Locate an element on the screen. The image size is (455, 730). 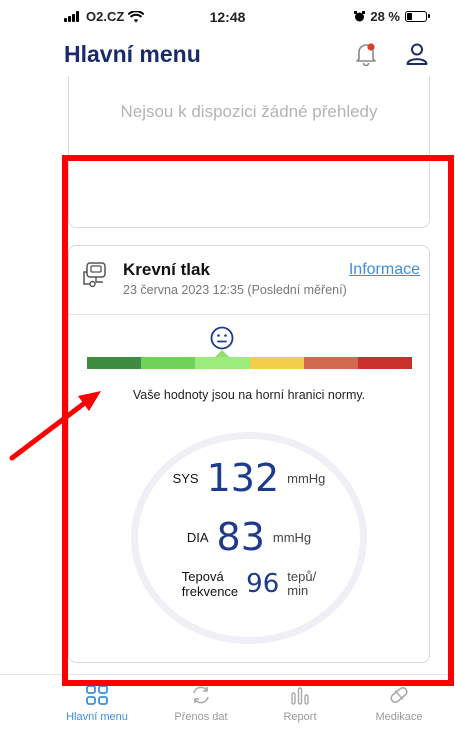
empty-overview-message: Nejsou k dispozici žádné přehledy is located at coordinates (249, 111).